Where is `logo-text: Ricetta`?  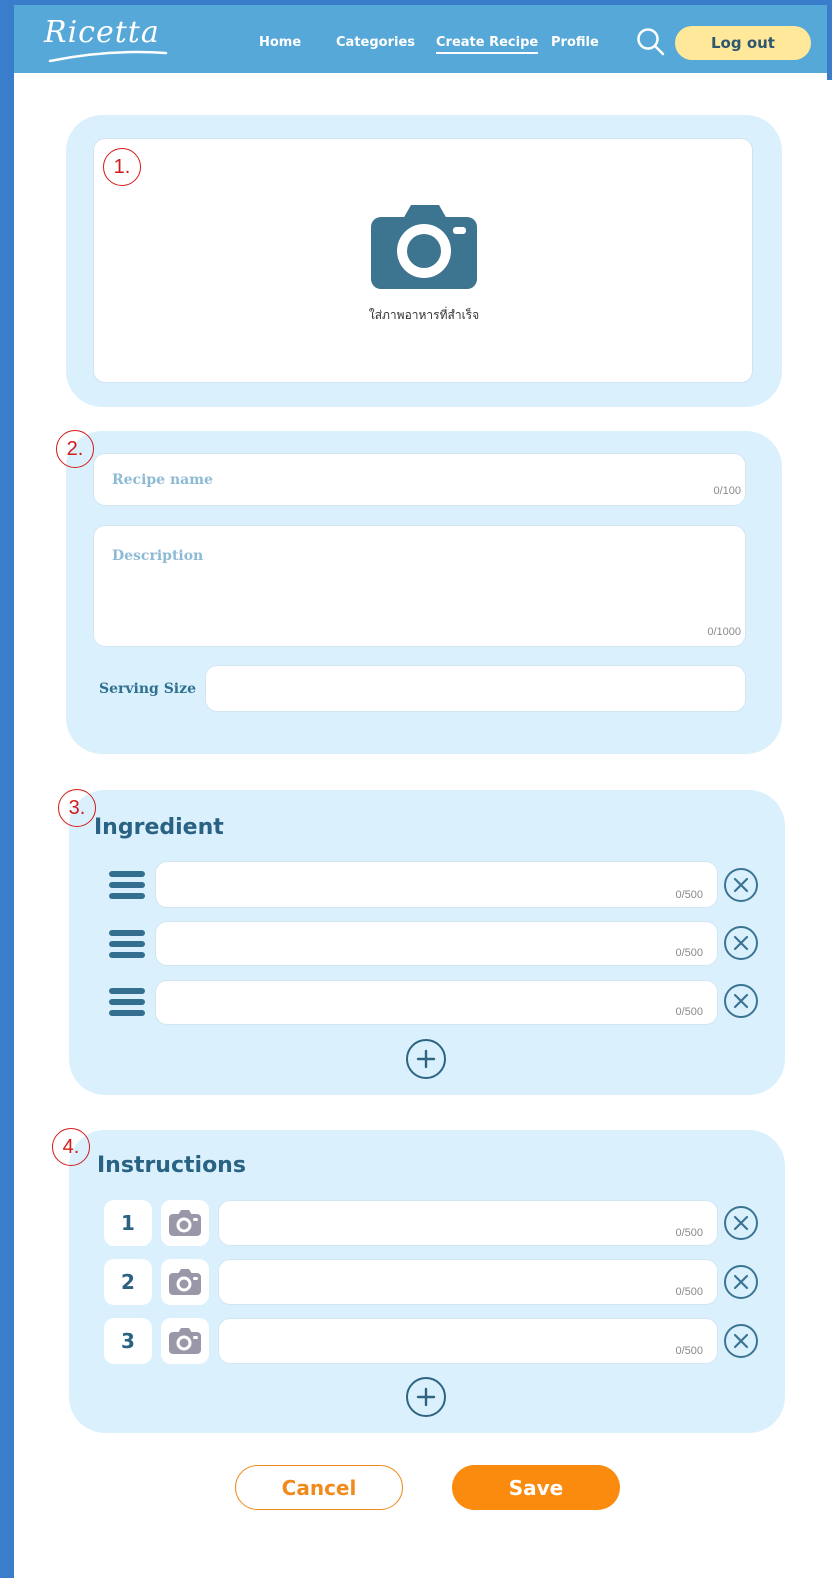
logo-text: Ricetta is located at coordinates (102, 32).